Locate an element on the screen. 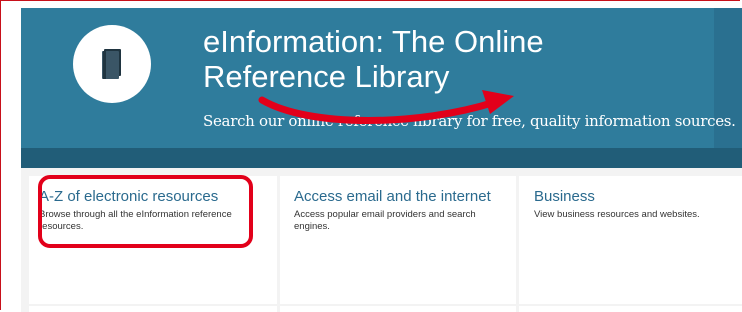  annotation-arrow is located at coordinates (386, 107).